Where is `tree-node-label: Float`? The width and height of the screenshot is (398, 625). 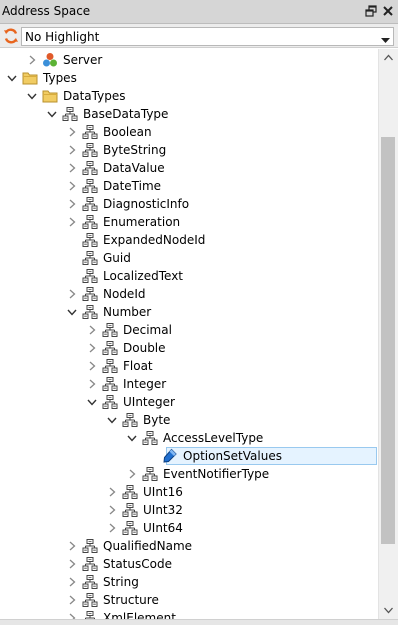 tree-node-label: Float is located at coordinates (138, 366).